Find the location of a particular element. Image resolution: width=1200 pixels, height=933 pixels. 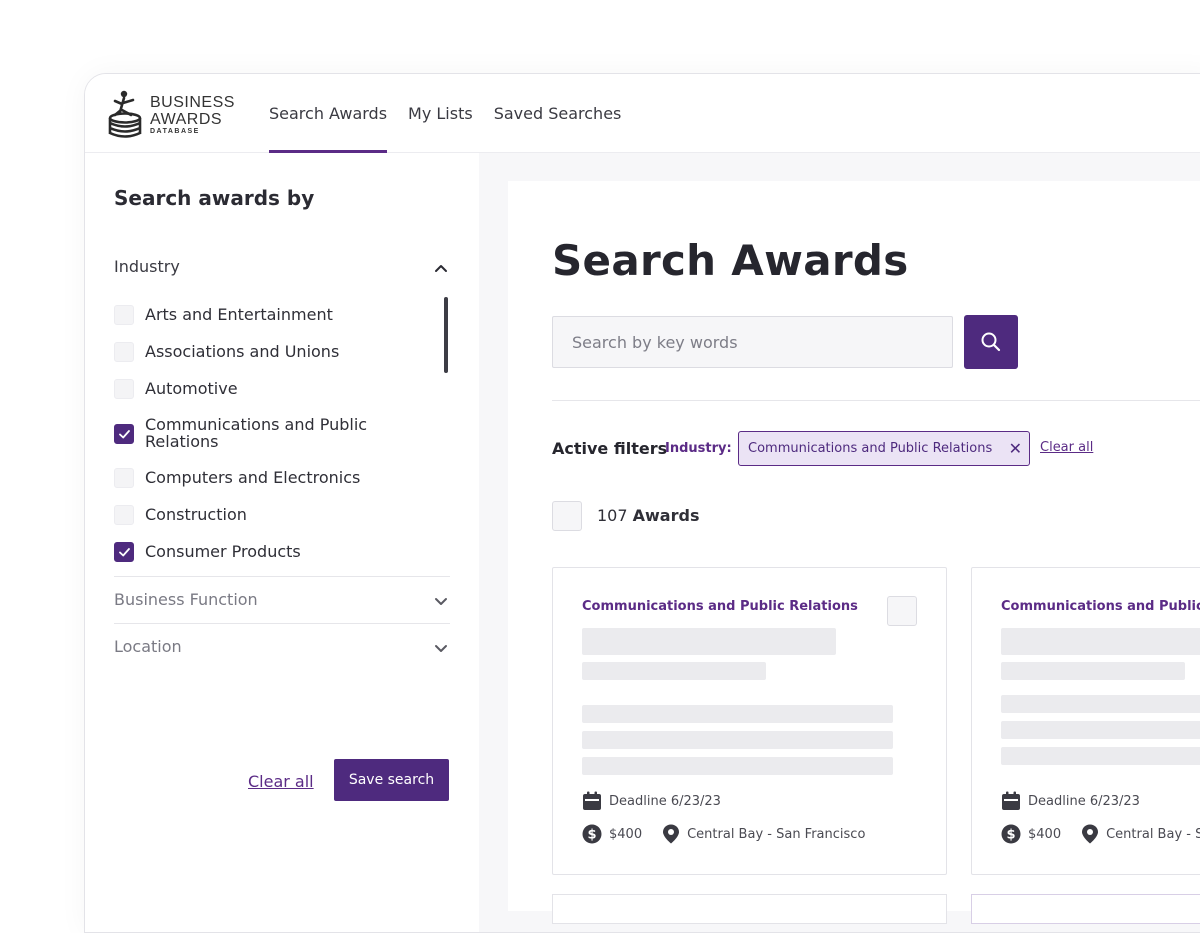

industry-option-label: Arts and Entertainment is located at coordinates (239, 314).